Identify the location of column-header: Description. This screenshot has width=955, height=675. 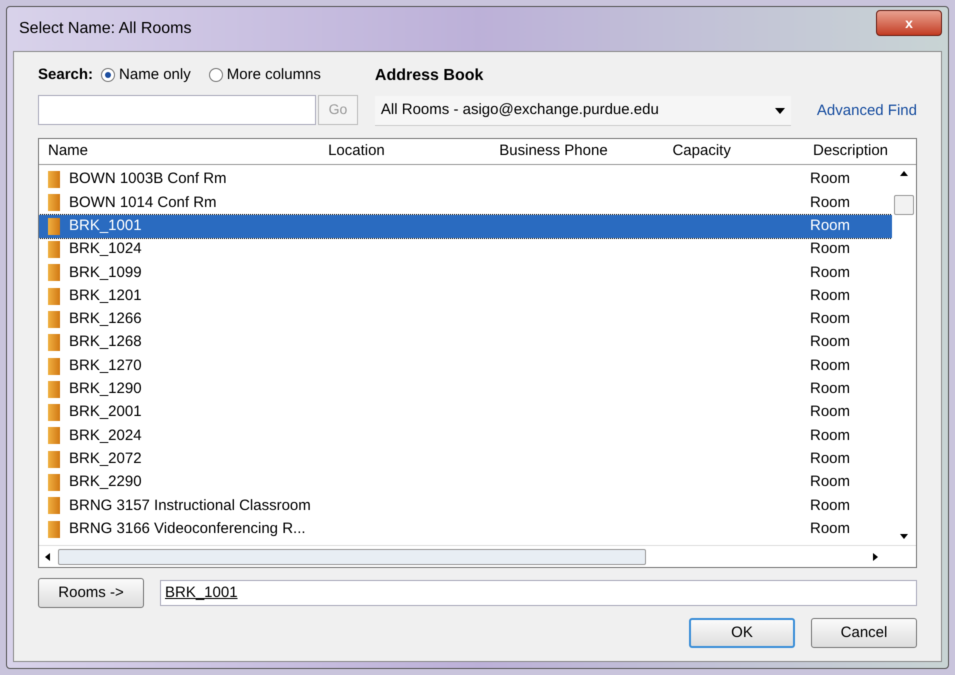
(859, 151).